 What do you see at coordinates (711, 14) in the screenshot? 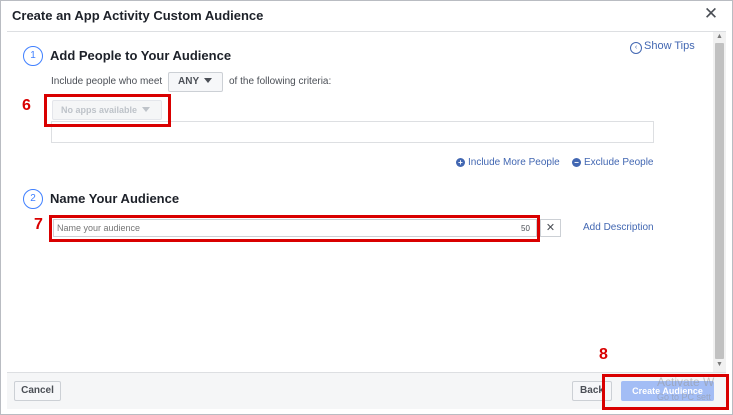
I see `close-icon: ✕` at bounding box center [711, 14].